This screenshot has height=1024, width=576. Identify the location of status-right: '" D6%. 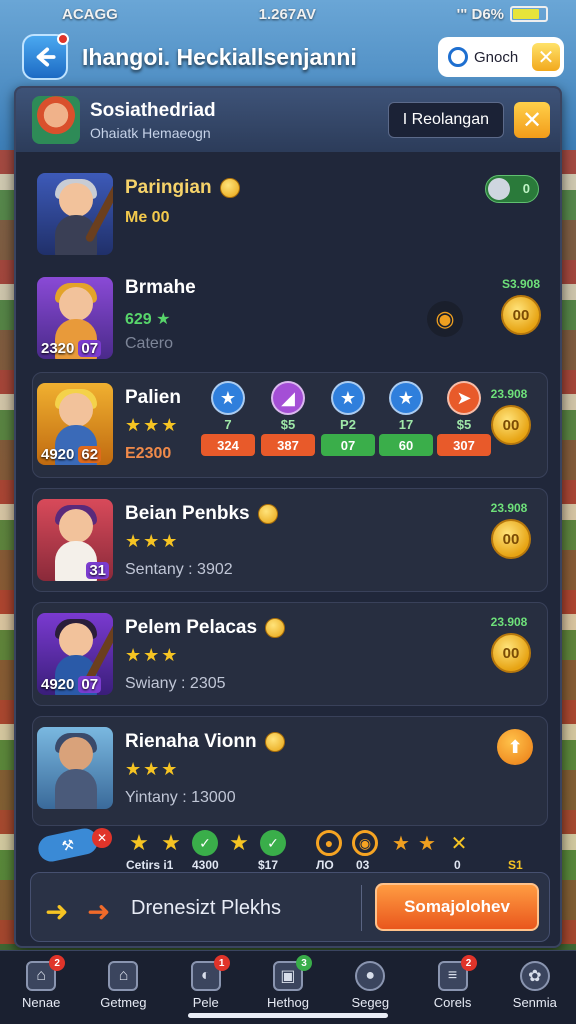
(502, 14).